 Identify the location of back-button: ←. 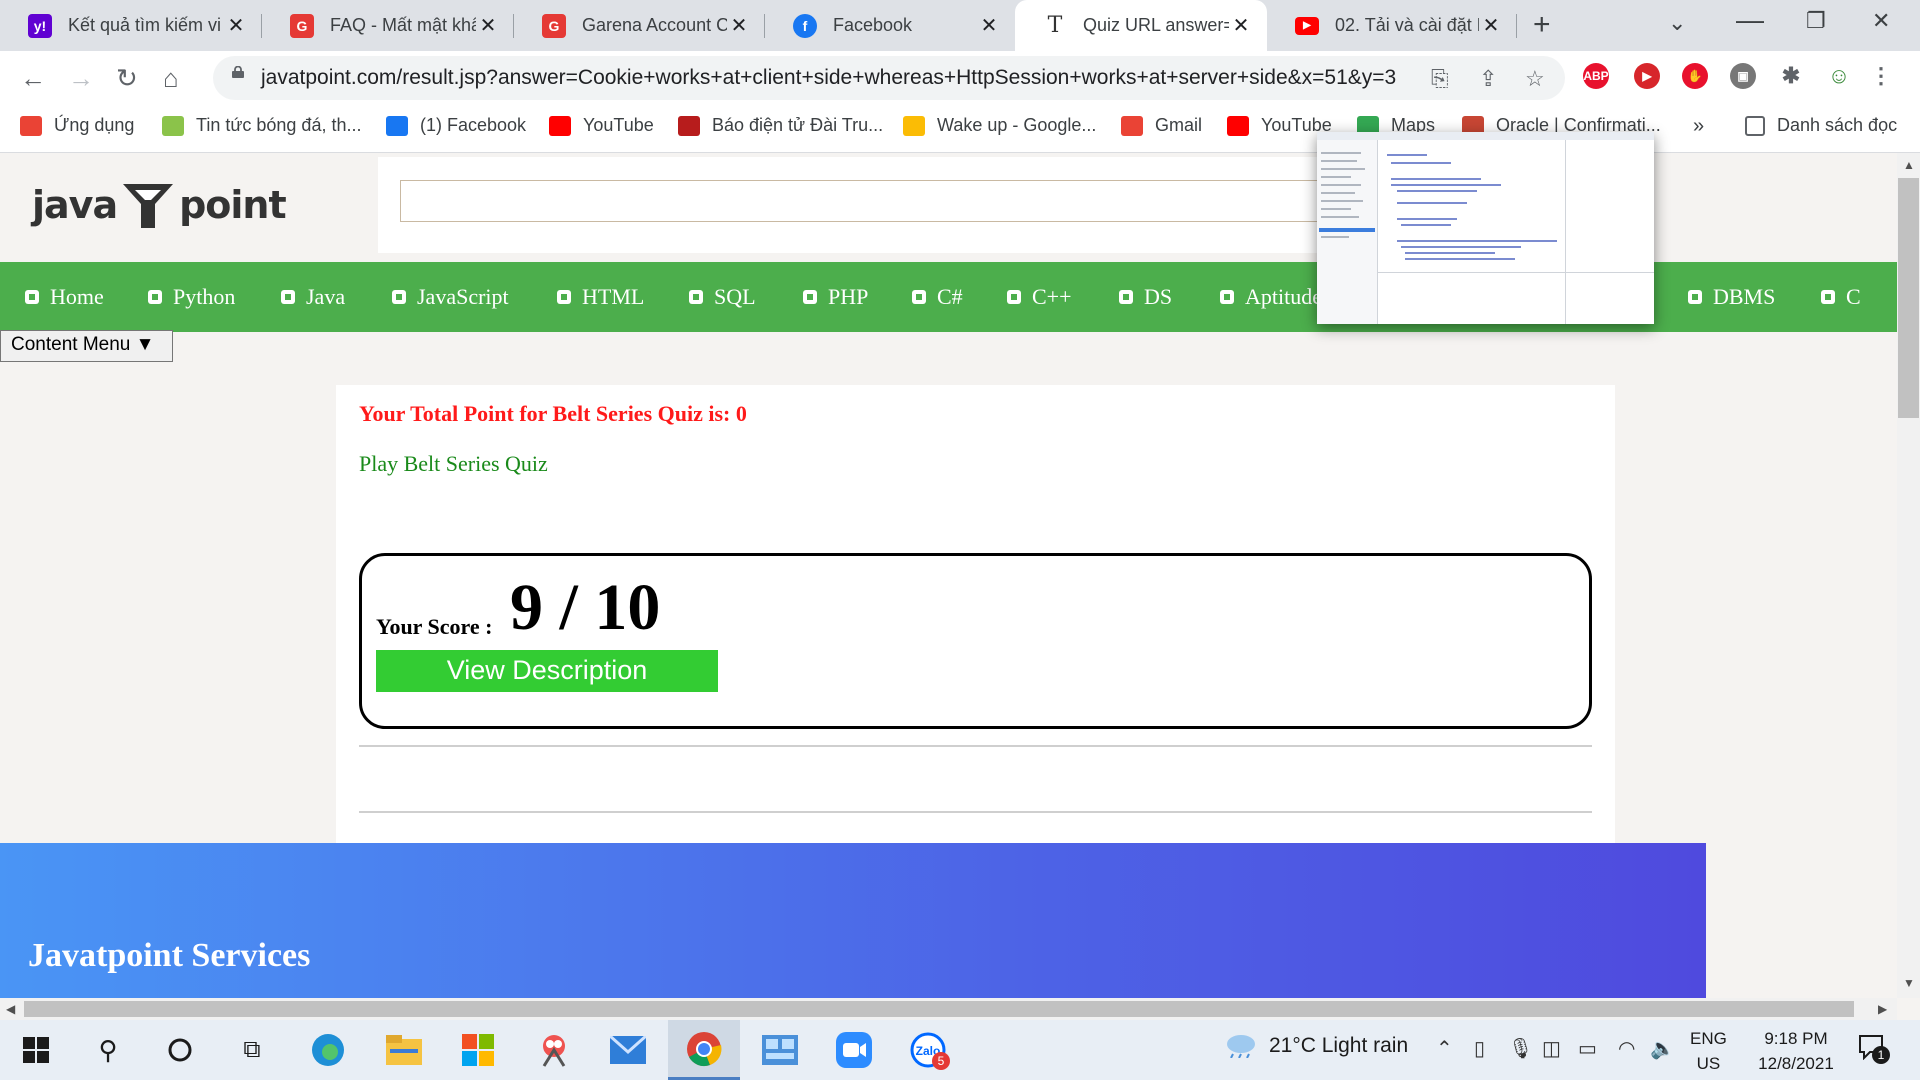
(33, 78).